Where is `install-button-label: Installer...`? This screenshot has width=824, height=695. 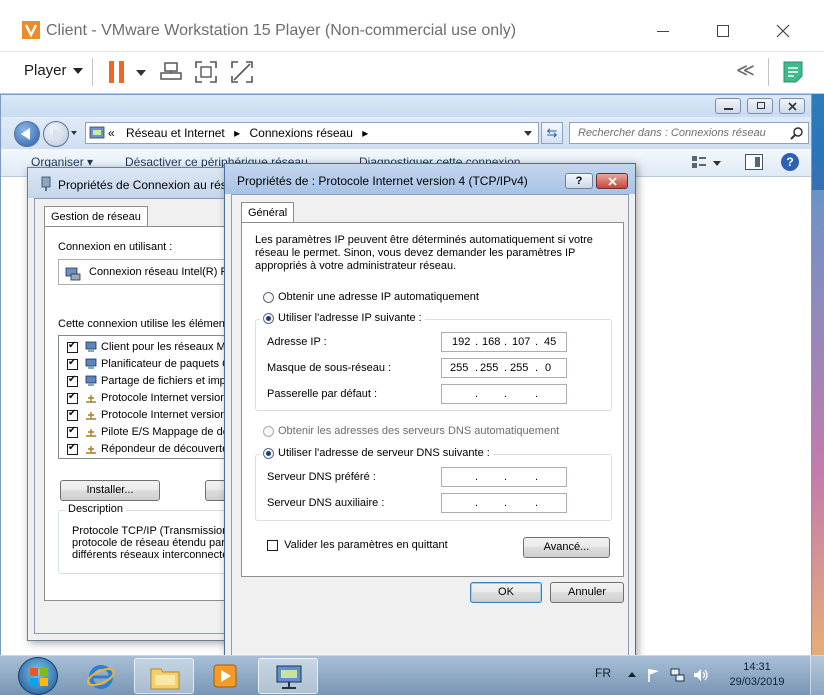
install-button-label: Installer... is located at coordinates (110, 490).